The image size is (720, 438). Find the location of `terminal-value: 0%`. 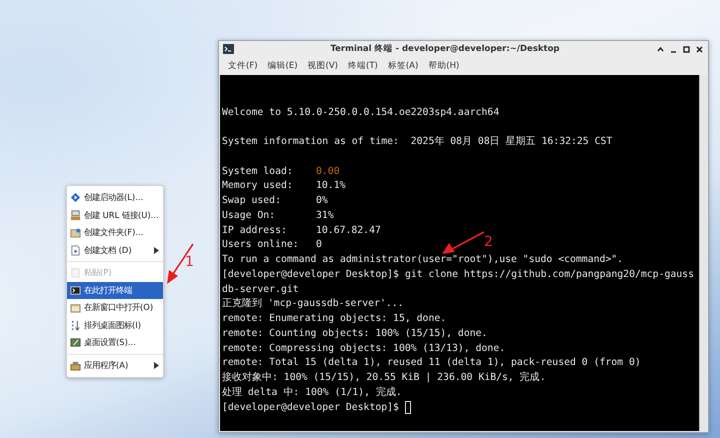

terminal-value: 0% is located at coordinates (322, 201).